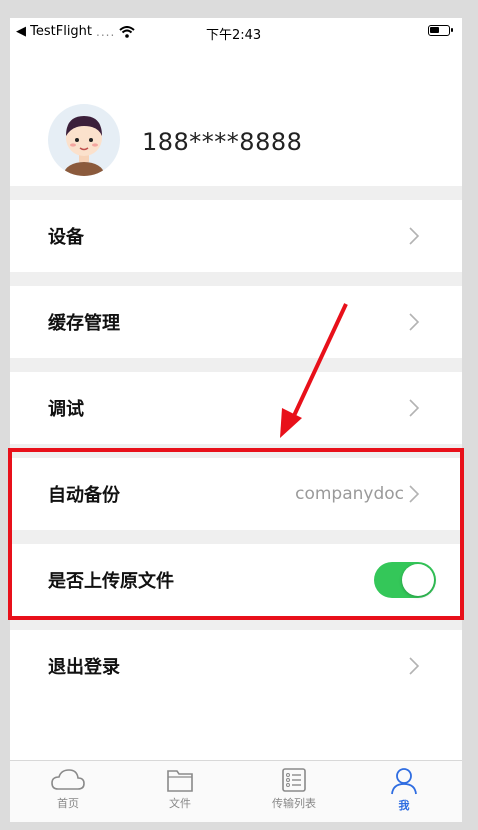 Image resolution: width=478 pixels, height=830 pixels. I want to click on annotation-arrow-icon, so click(314, 370).